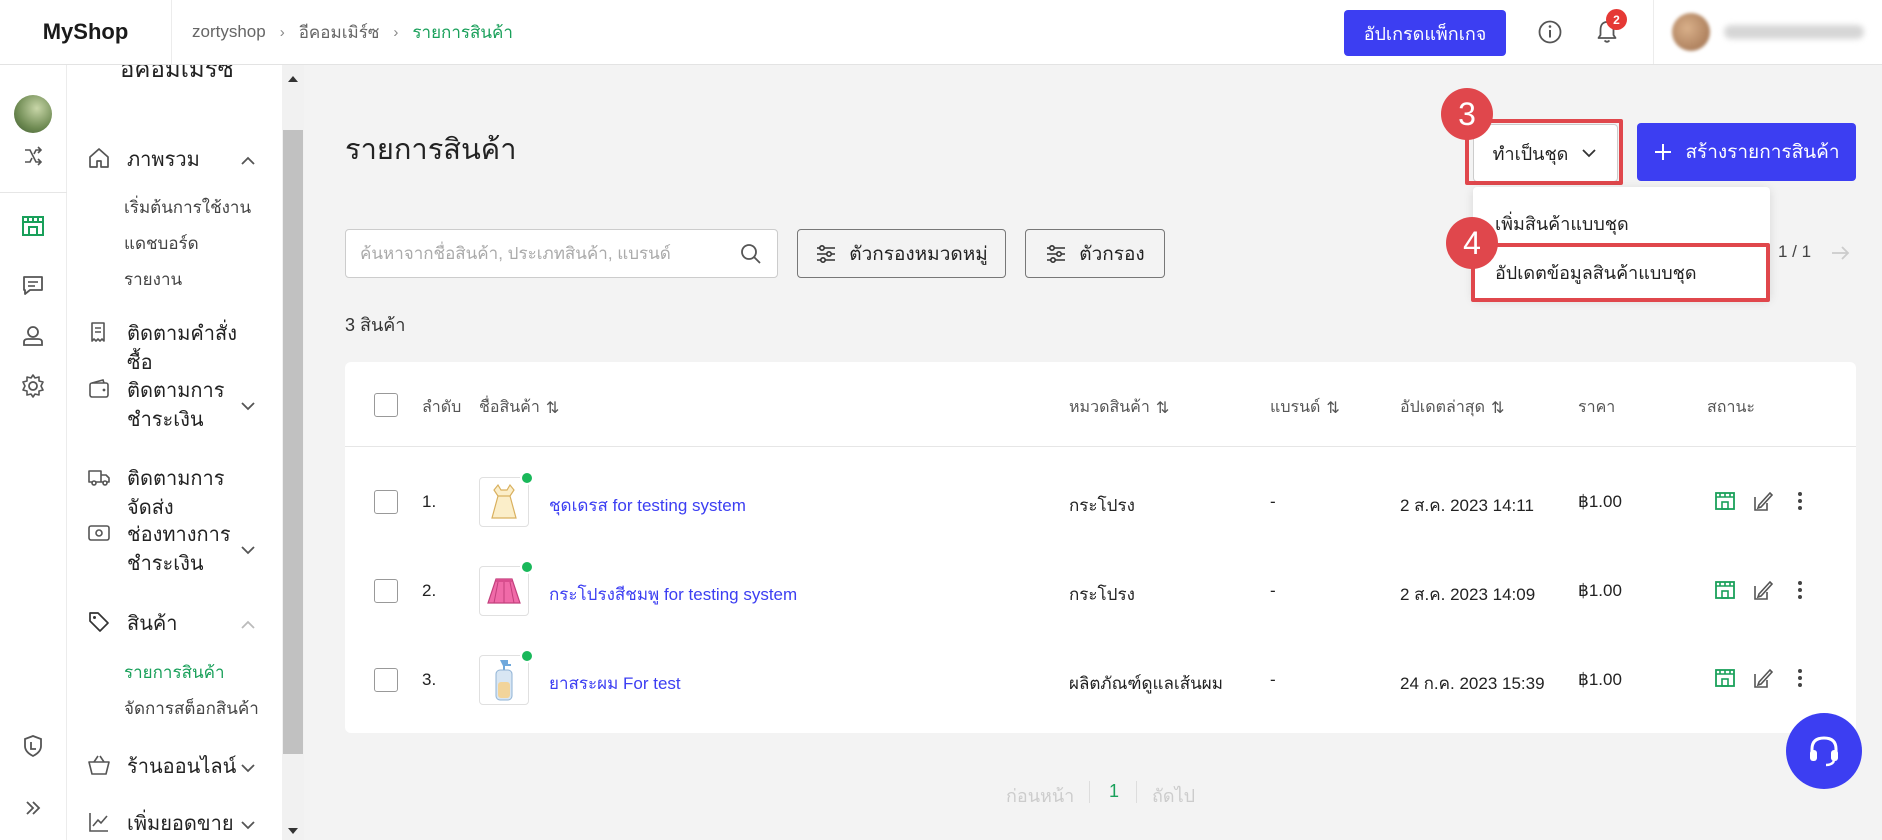 The image size is (1882, 840). What do you see at coordinates (174, 550) in the screenshot?
I see `sidebar-item-payment-channels: ช่องทางการชำระเงิน` at bounding box center [174, 550].